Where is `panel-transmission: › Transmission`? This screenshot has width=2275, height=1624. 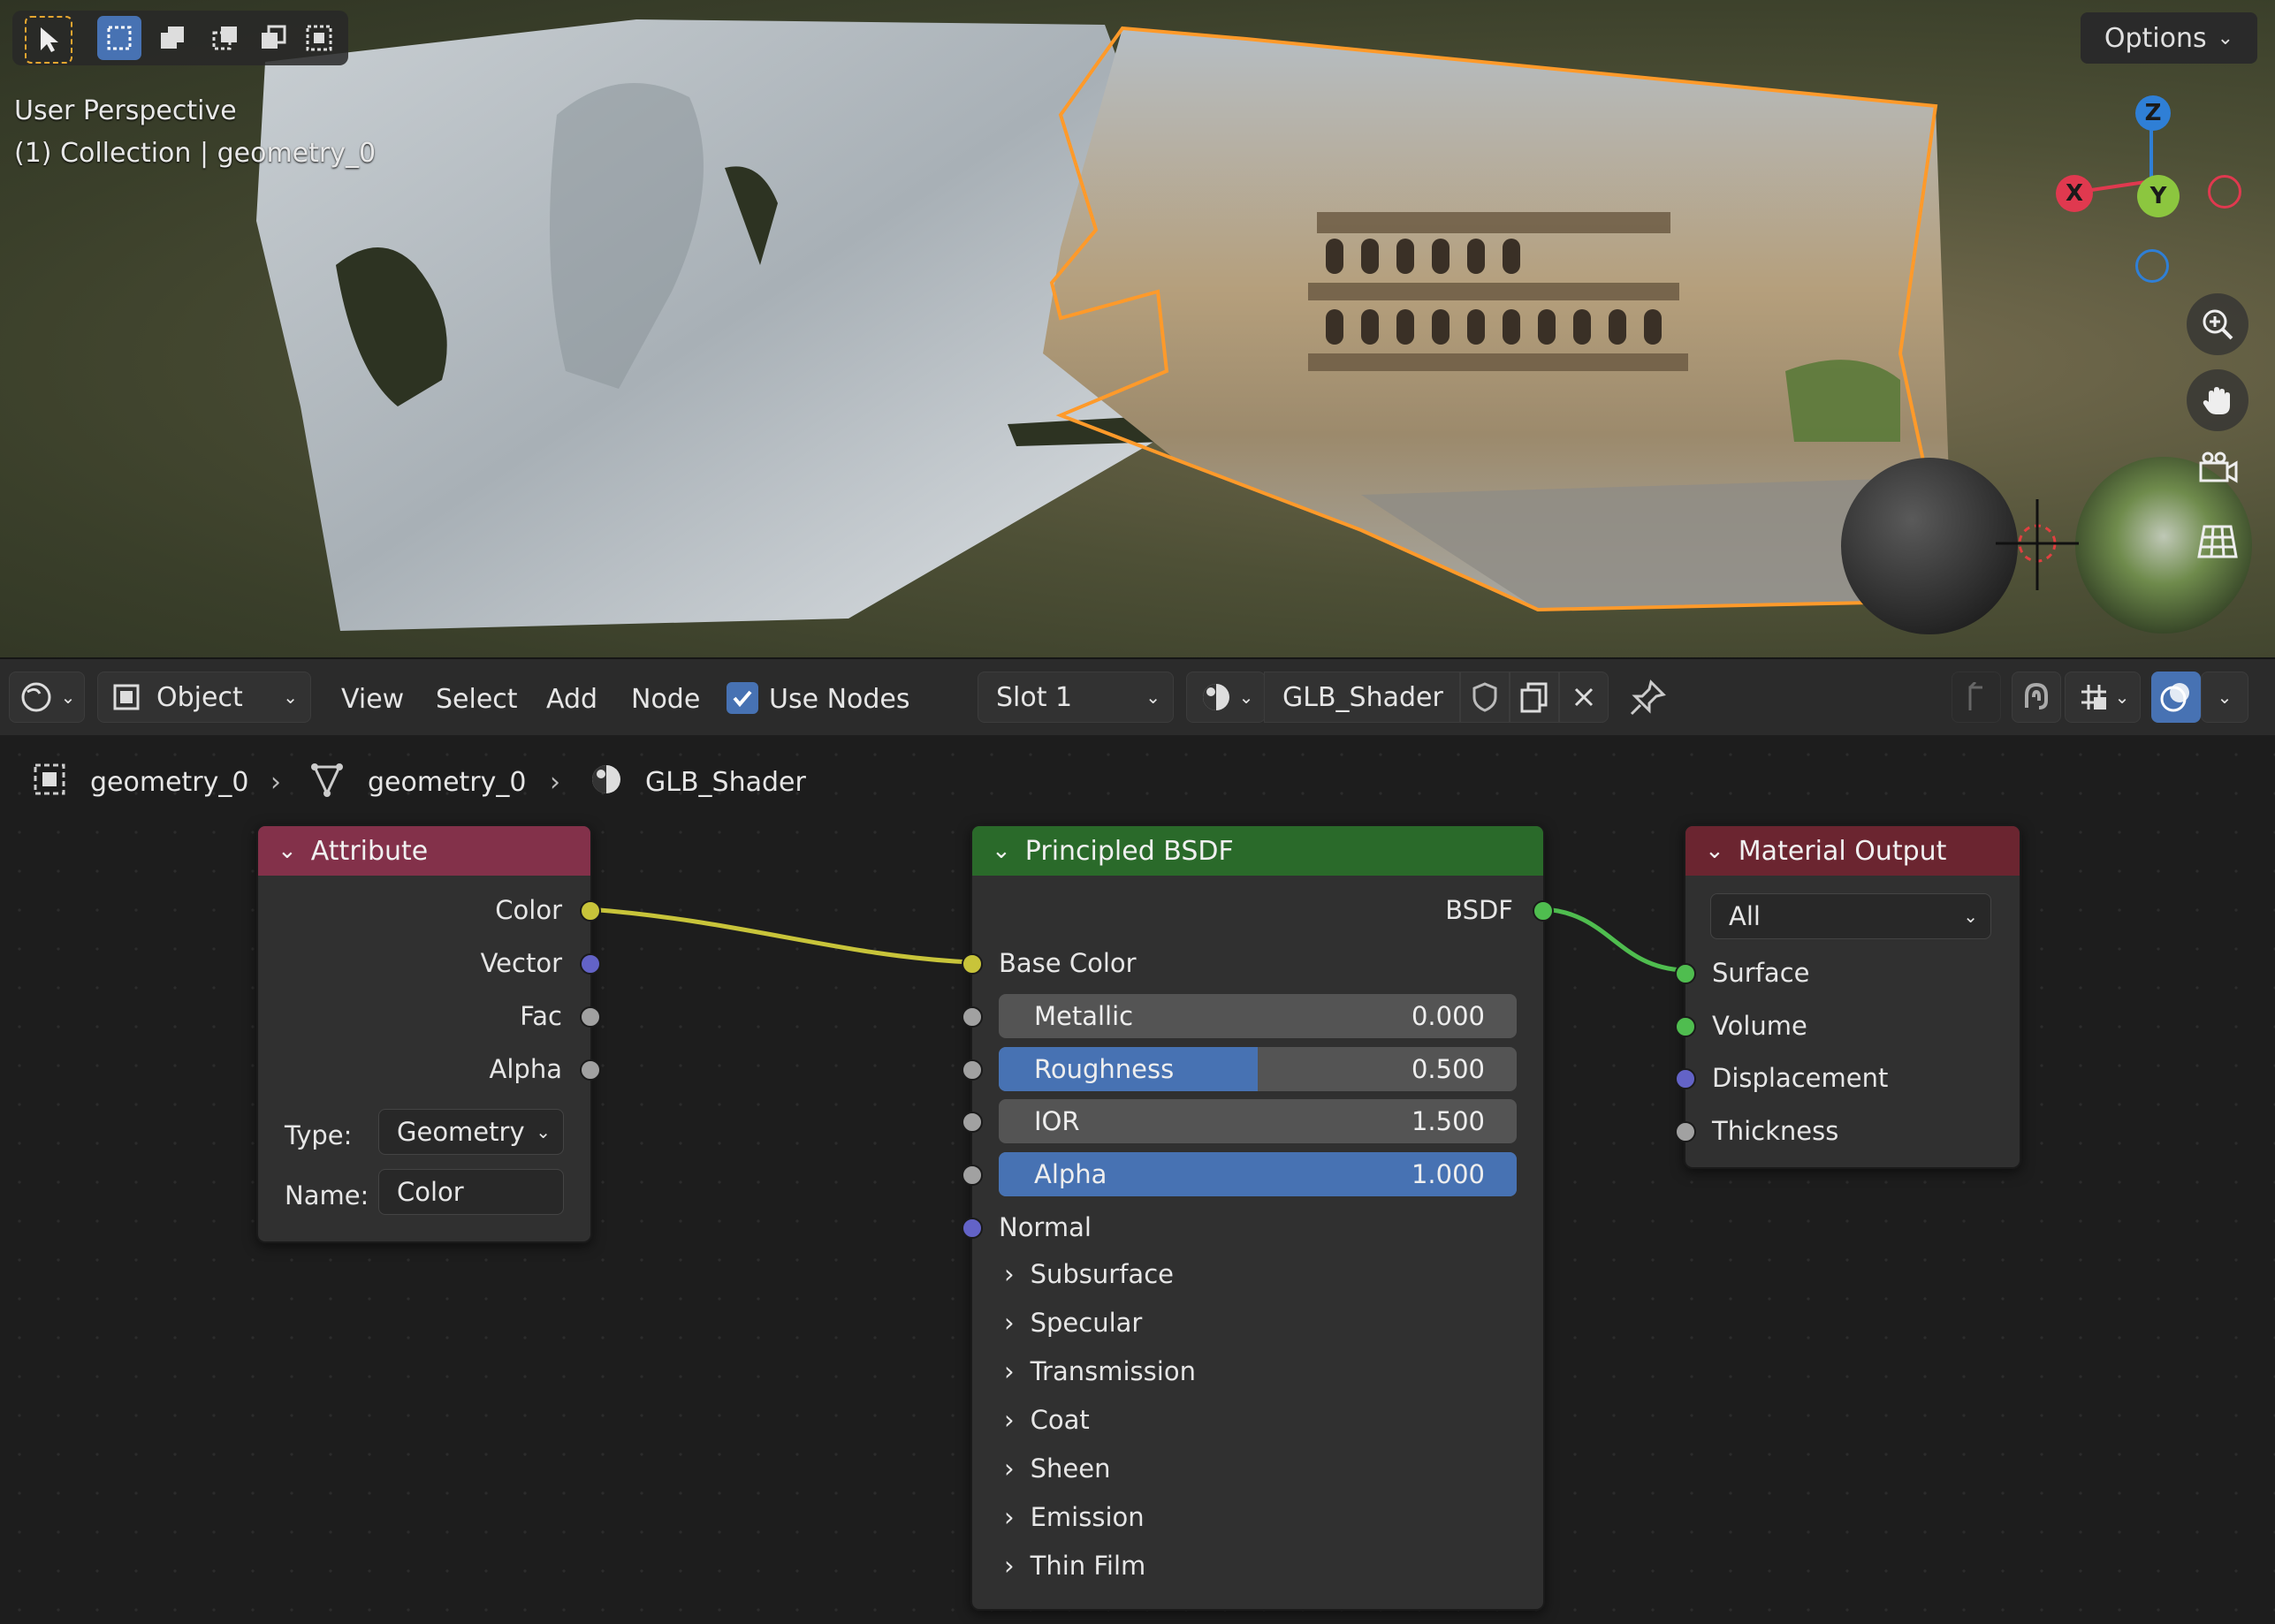 panel-transmission: › Transmission is located at coordinates (1100, 1371).